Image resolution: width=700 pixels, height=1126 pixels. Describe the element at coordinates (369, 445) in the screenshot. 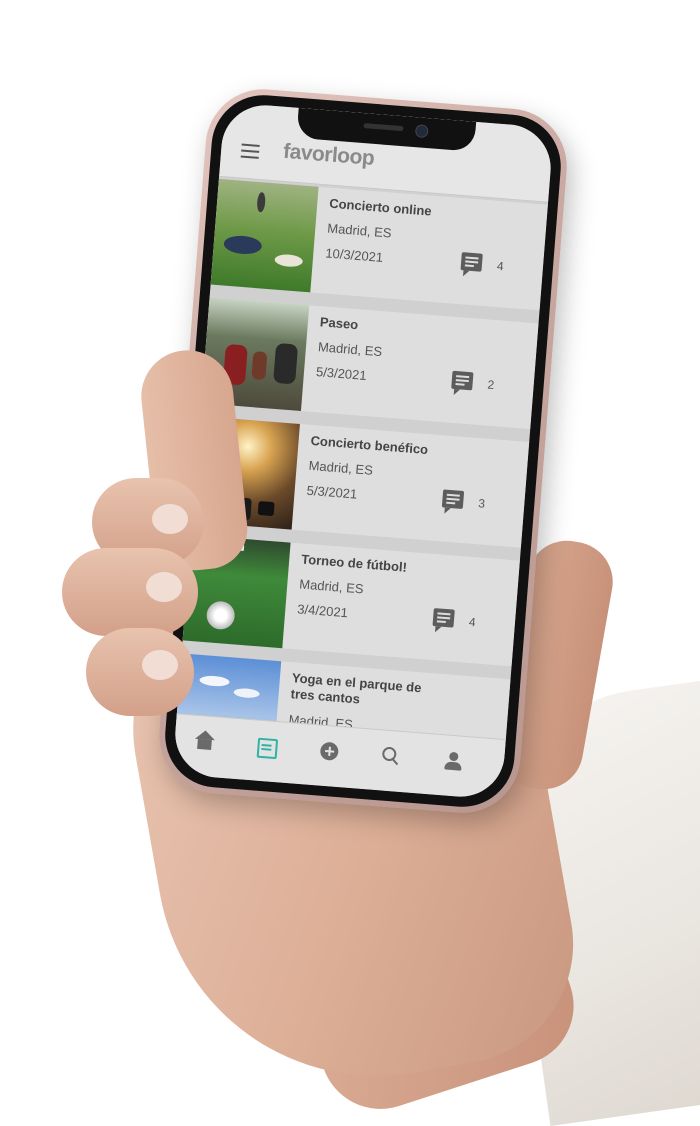

I see `event-title: Concierto benéfico` at that location.